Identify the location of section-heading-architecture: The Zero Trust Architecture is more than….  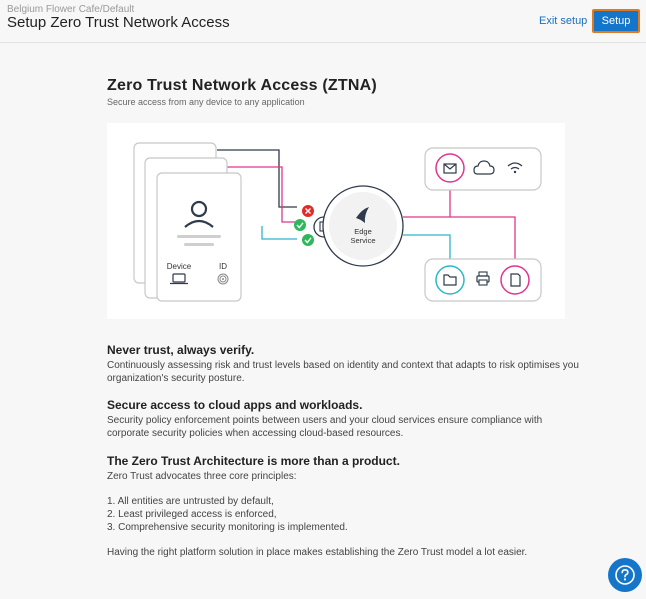
(253, 461).